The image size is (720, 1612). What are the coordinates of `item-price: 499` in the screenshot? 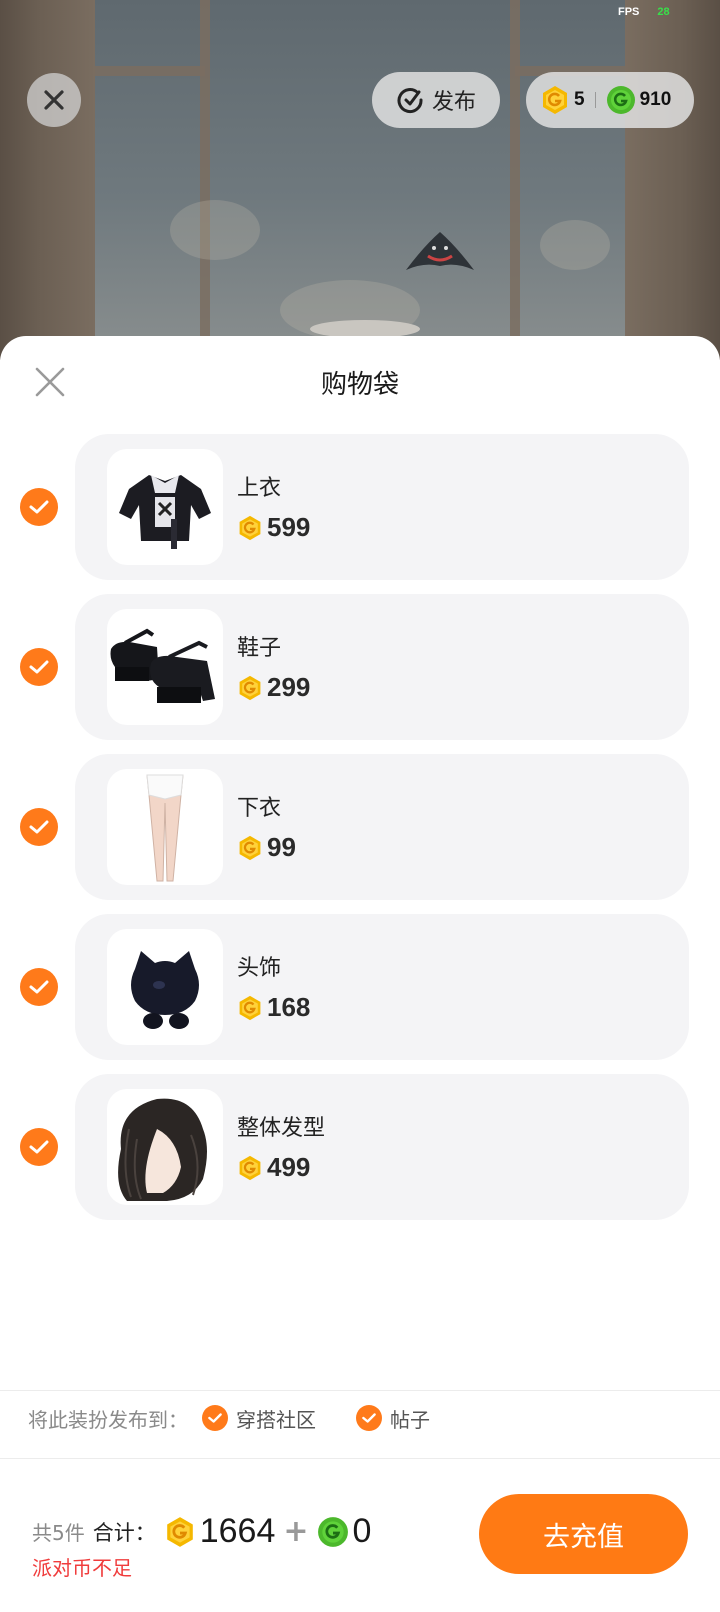 It's located at (273, 1167).